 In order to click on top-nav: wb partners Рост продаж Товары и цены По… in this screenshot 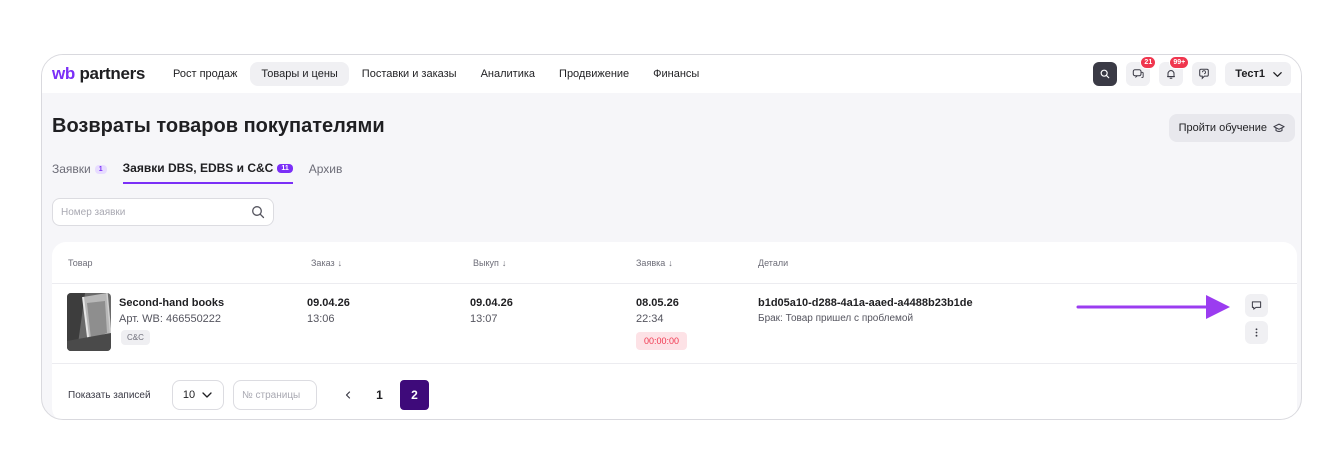, I will do `click(671, 74)`.